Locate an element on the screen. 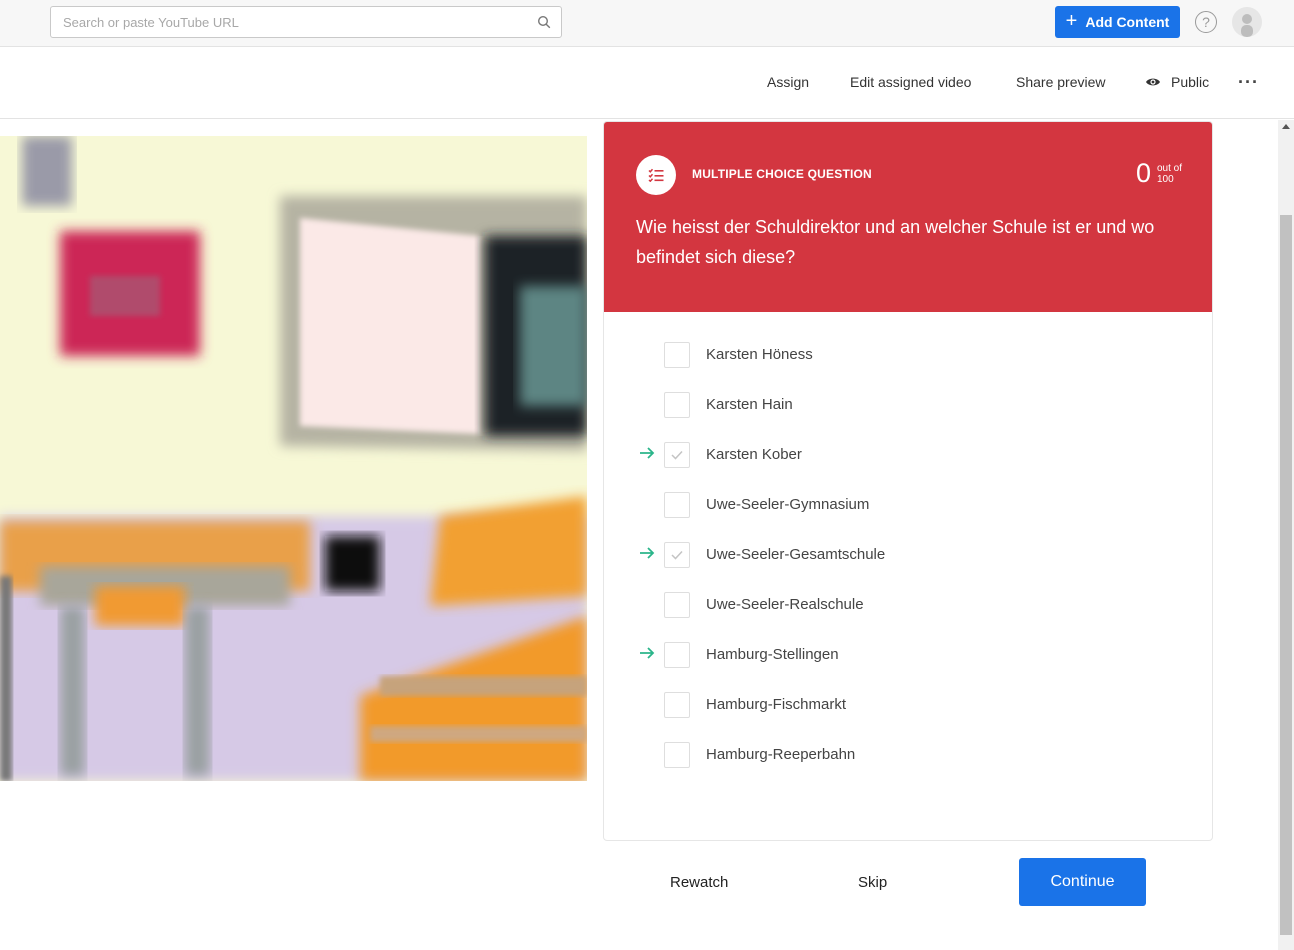 The image size is (1294, 950). continue-button: Continue is located at coordinates (1082, 882).